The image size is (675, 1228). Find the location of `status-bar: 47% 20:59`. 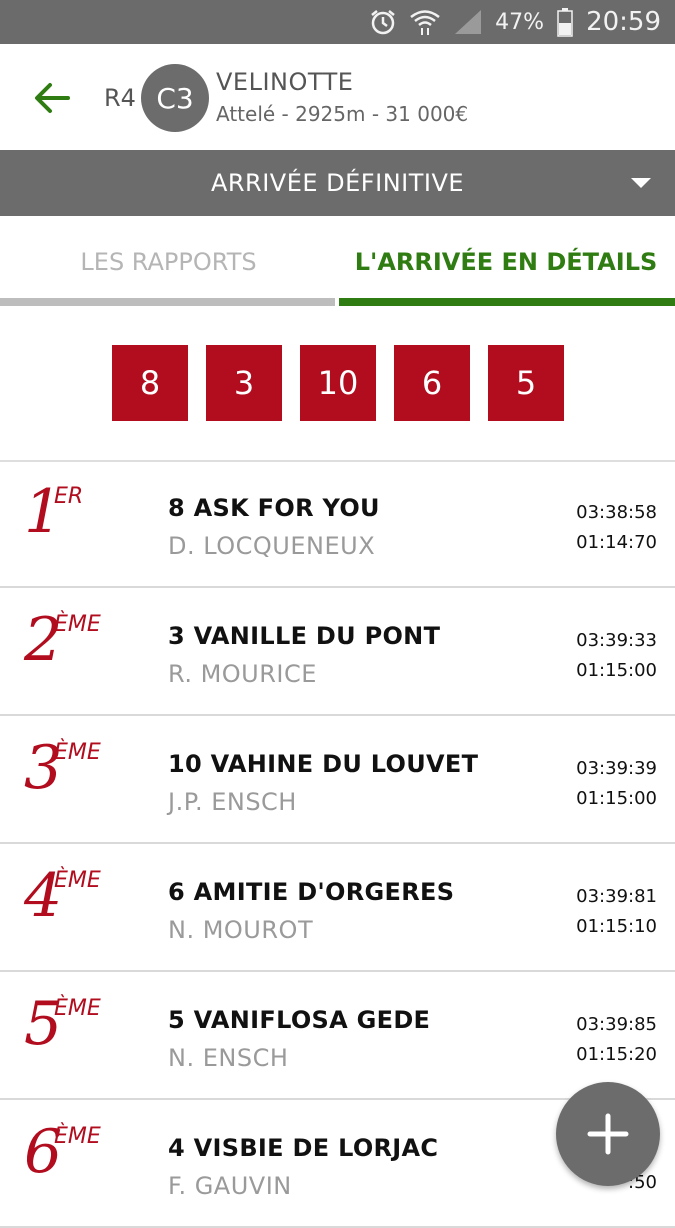

status-bar: 47% 20:59 is located at coordinates (337, 22).